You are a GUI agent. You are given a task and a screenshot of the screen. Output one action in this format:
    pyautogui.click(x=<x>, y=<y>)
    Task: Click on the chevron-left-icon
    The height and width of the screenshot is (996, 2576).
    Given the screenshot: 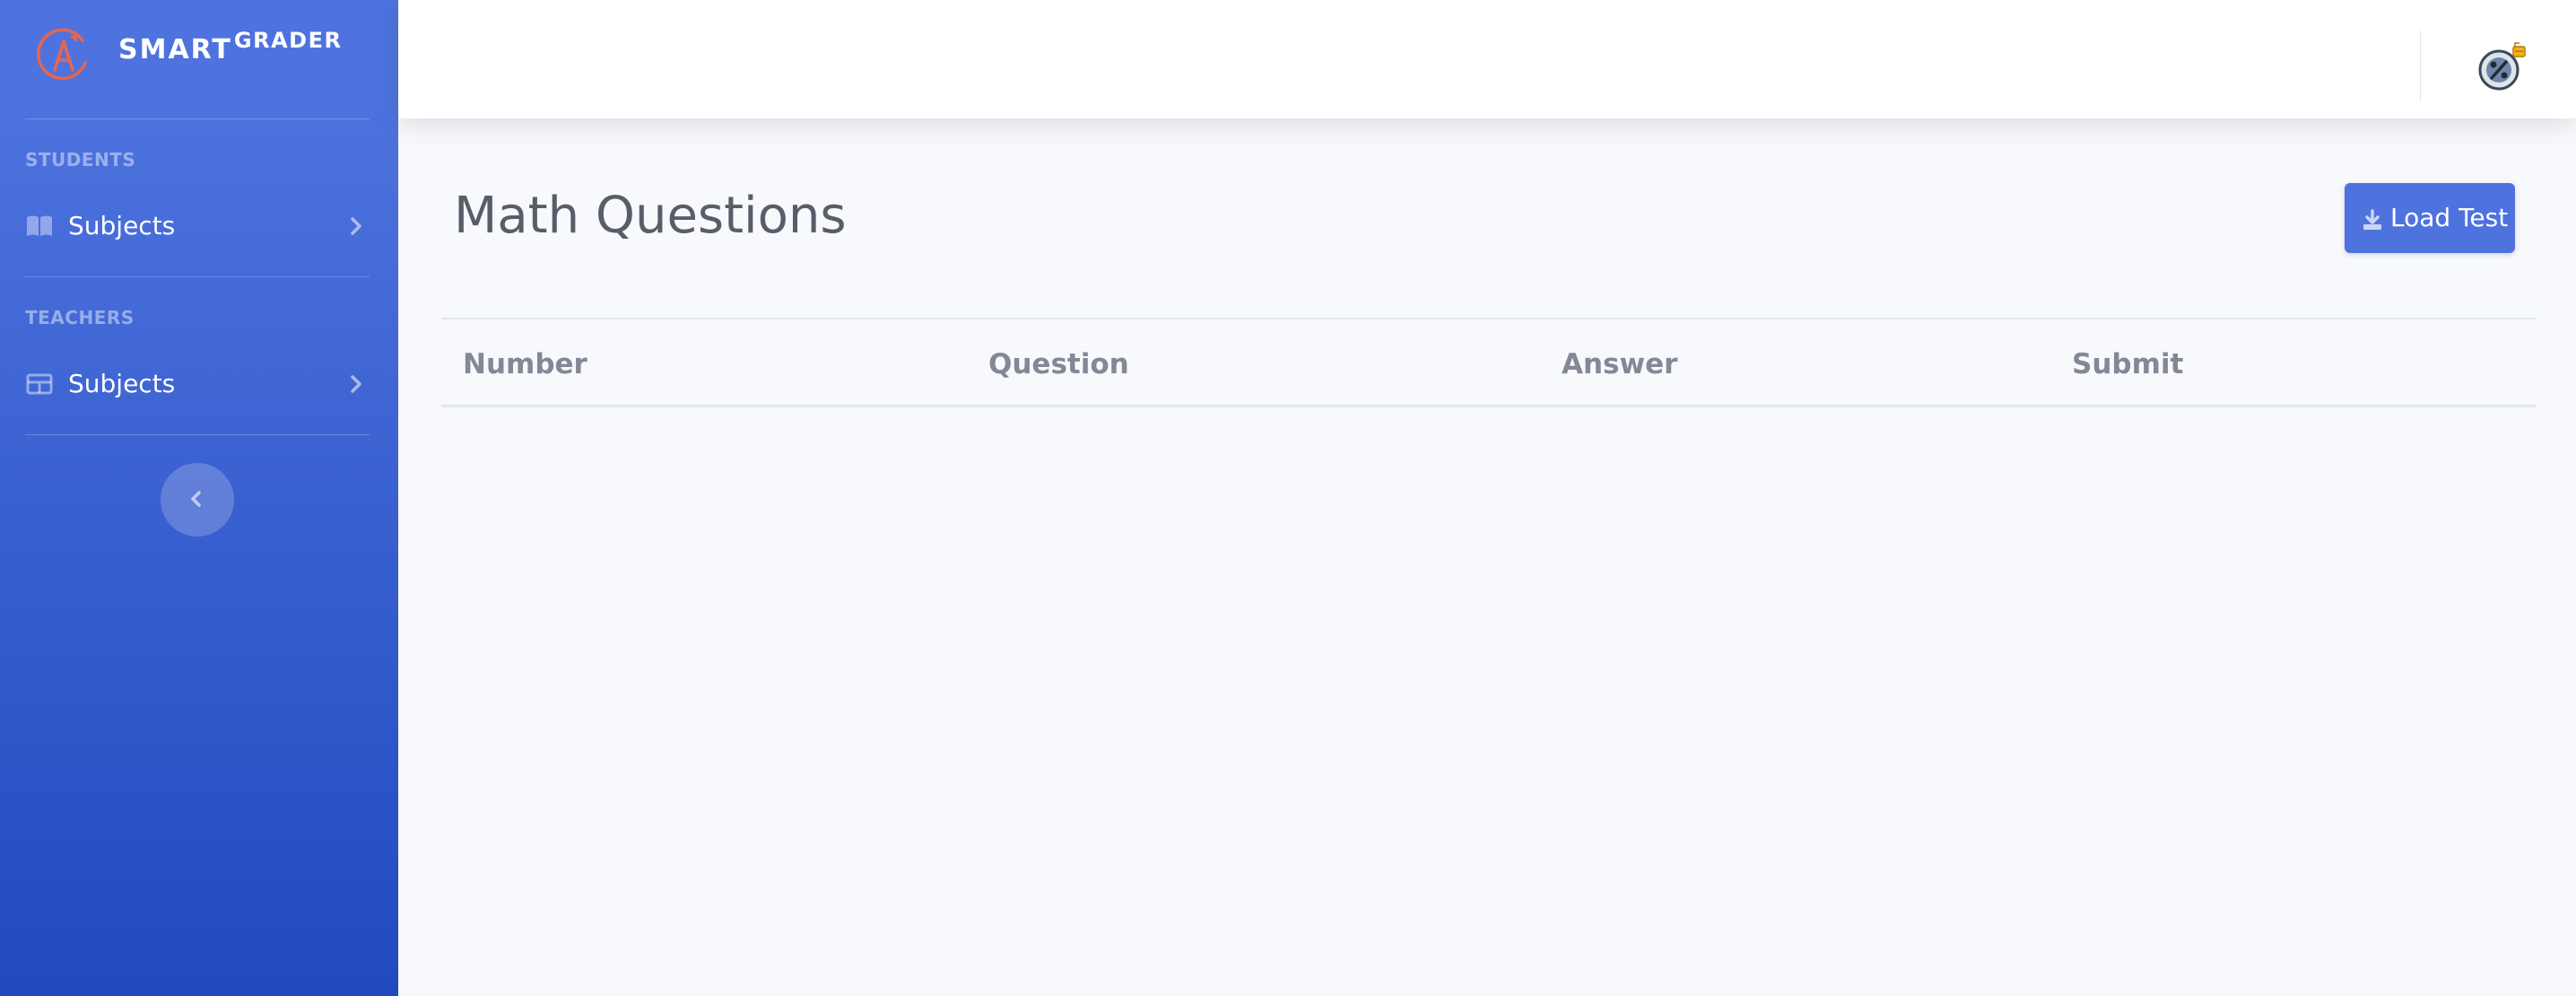 What is the action you would take?
    pyautogui.click(x=196, y=499)
    